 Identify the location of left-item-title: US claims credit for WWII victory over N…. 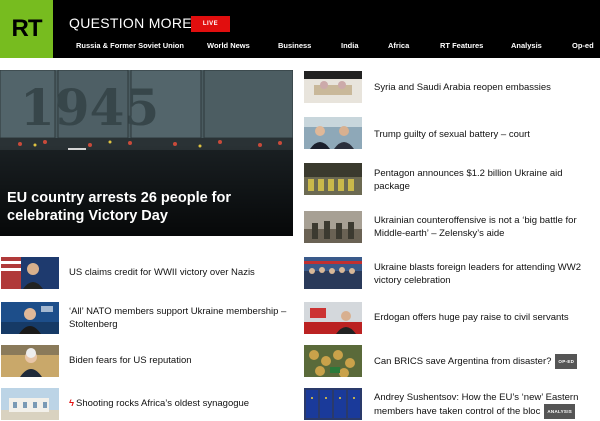
(181, 272).